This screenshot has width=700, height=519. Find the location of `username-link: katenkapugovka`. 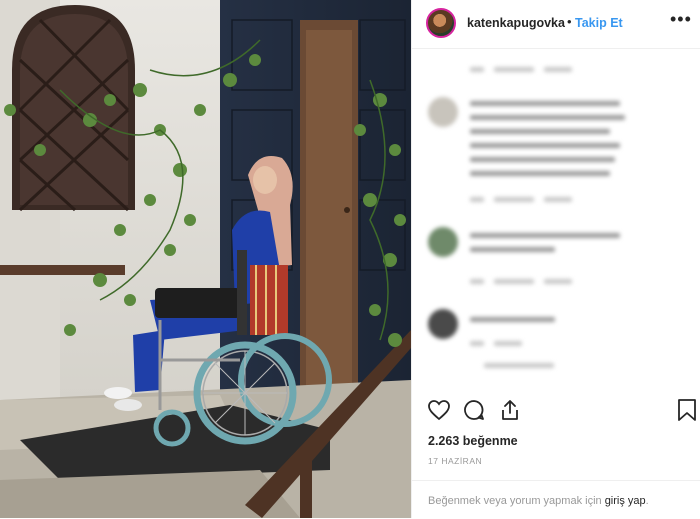

username-link: katenkapugovka is located at coordinates (516, 23).